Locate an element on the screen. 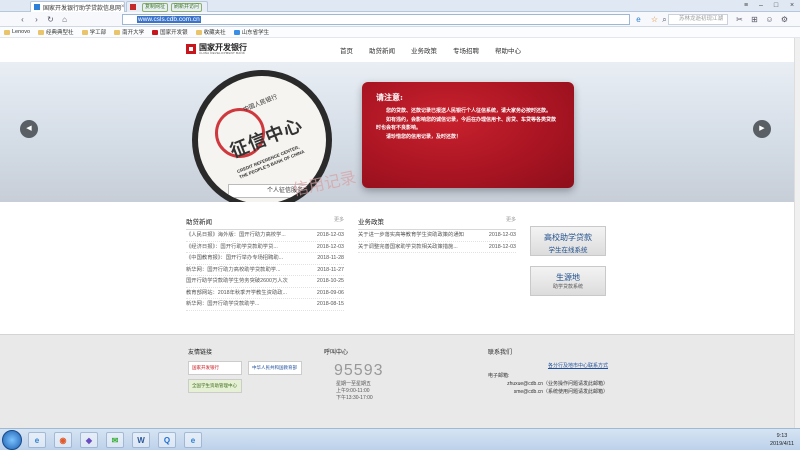 The height and width of the screenshot is (450, 800). browser-icon: ◉ is located at coordinates (63, 440).